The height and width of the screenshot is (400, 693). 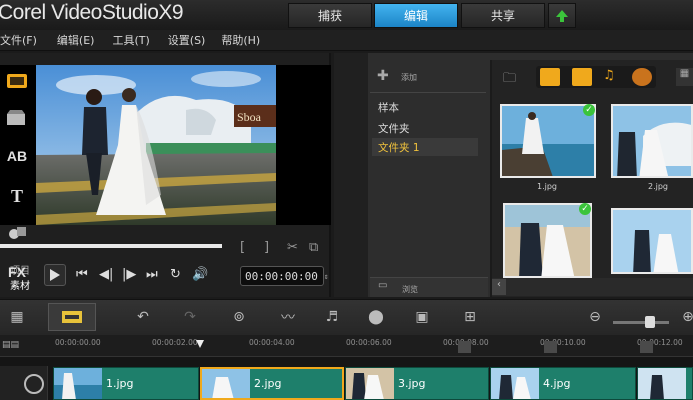 I want to click on add-icon: ✚, so click(x=383, y=76).